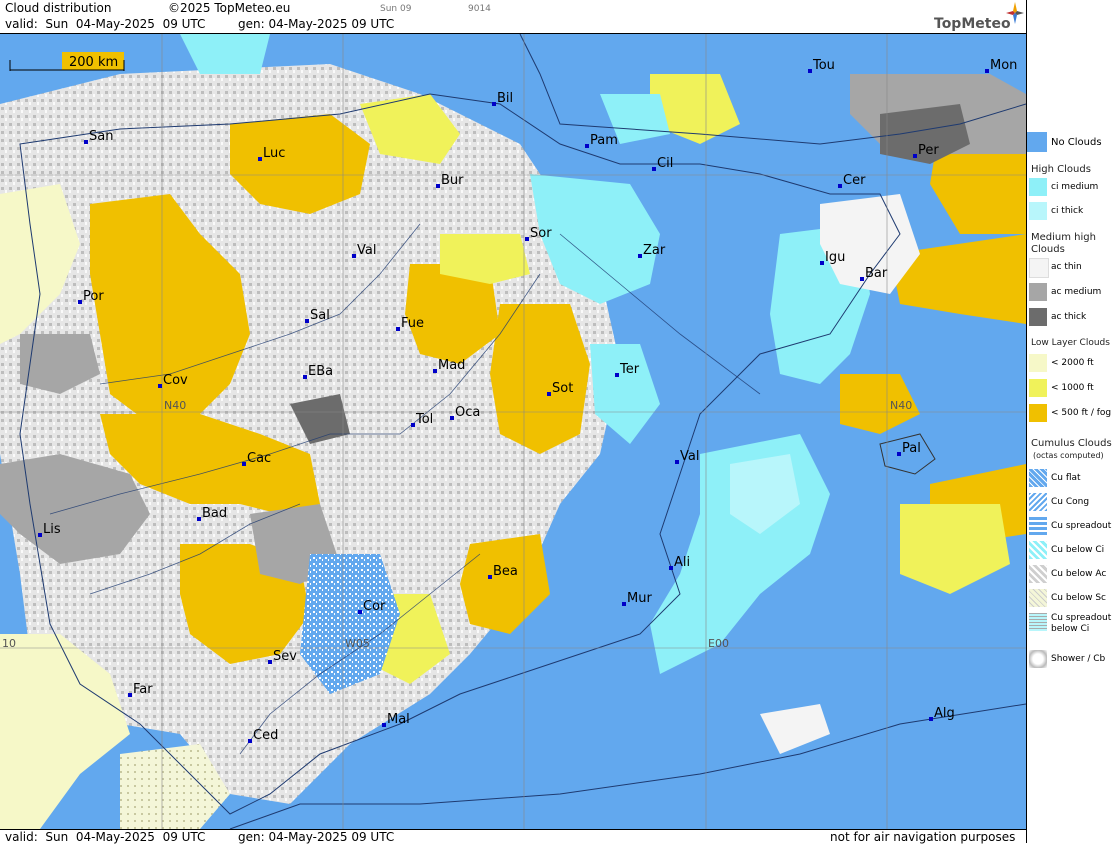 This screenshot has width=1117, height=844. Describe the element at coordinates (485, 259) in the screenshot. I see `low-cloud-1000-center` at that location.